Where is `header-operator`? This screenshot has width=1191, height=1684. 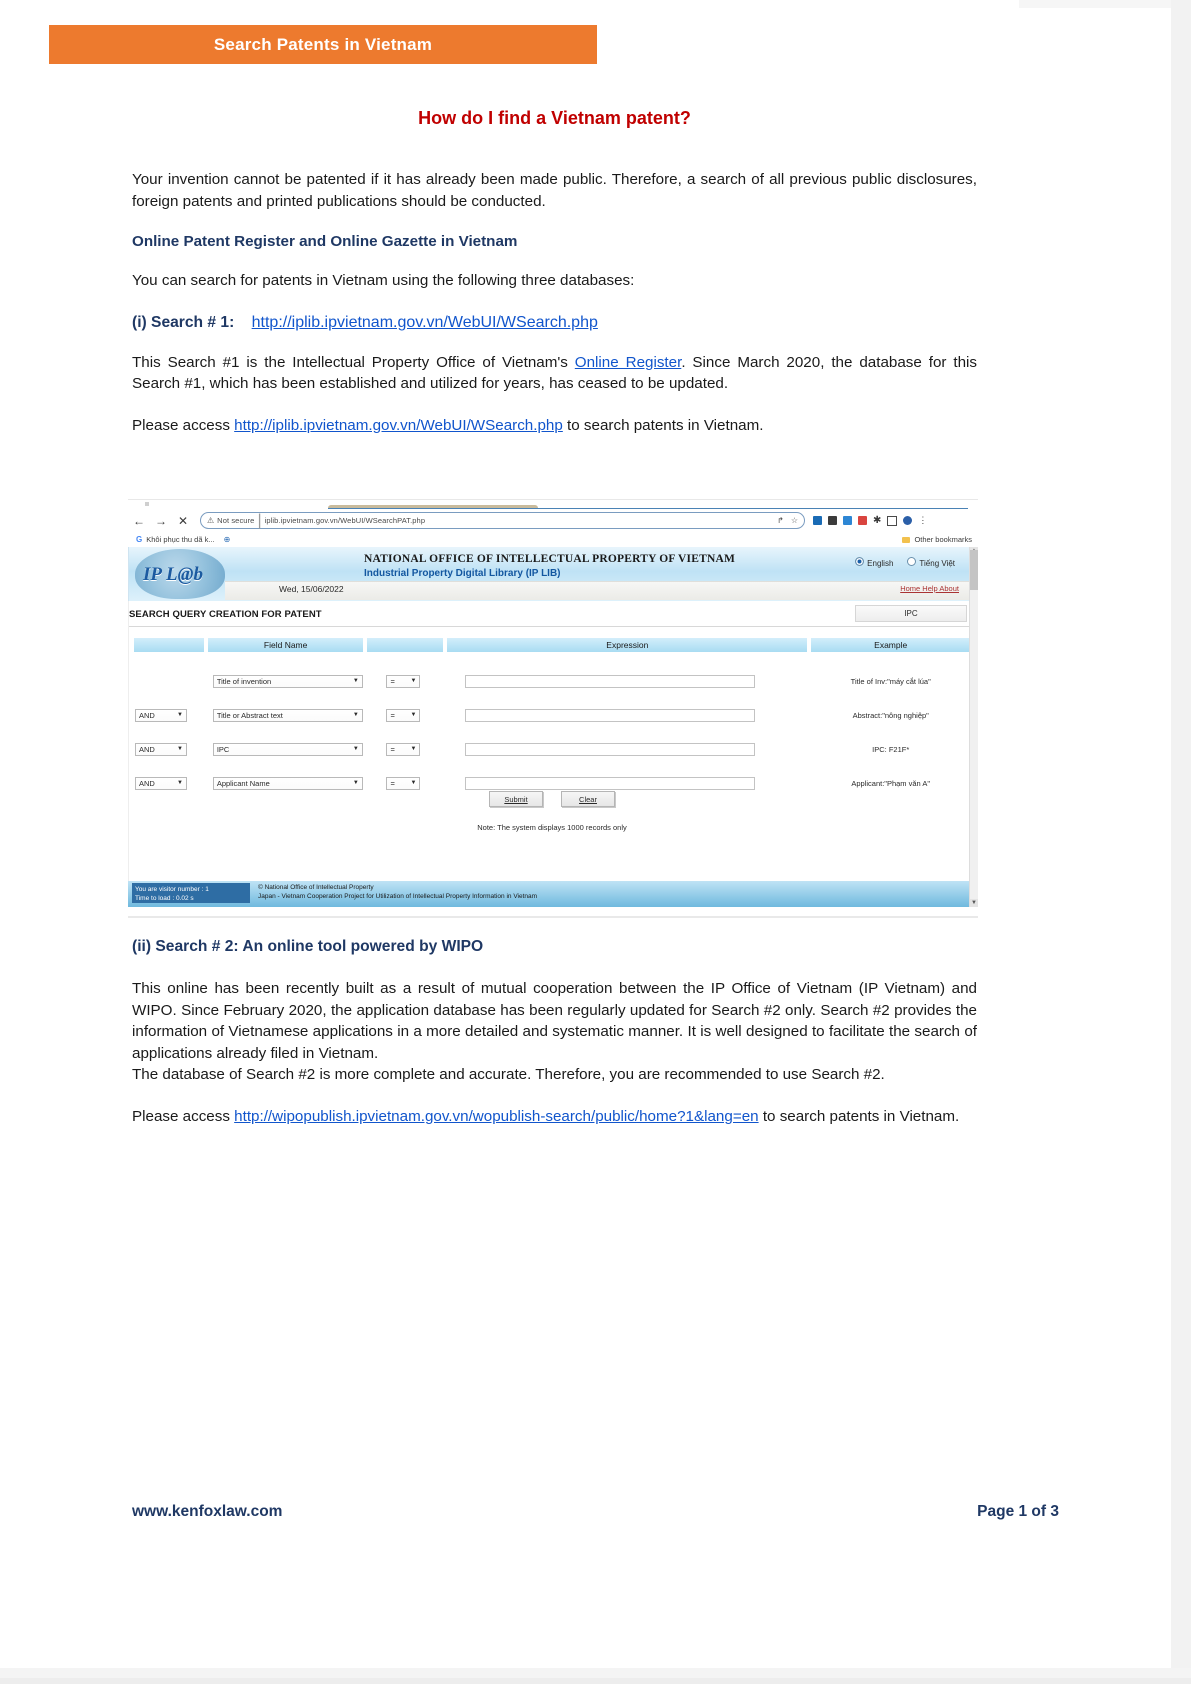 header-operator is located at coordinates (169, 645).